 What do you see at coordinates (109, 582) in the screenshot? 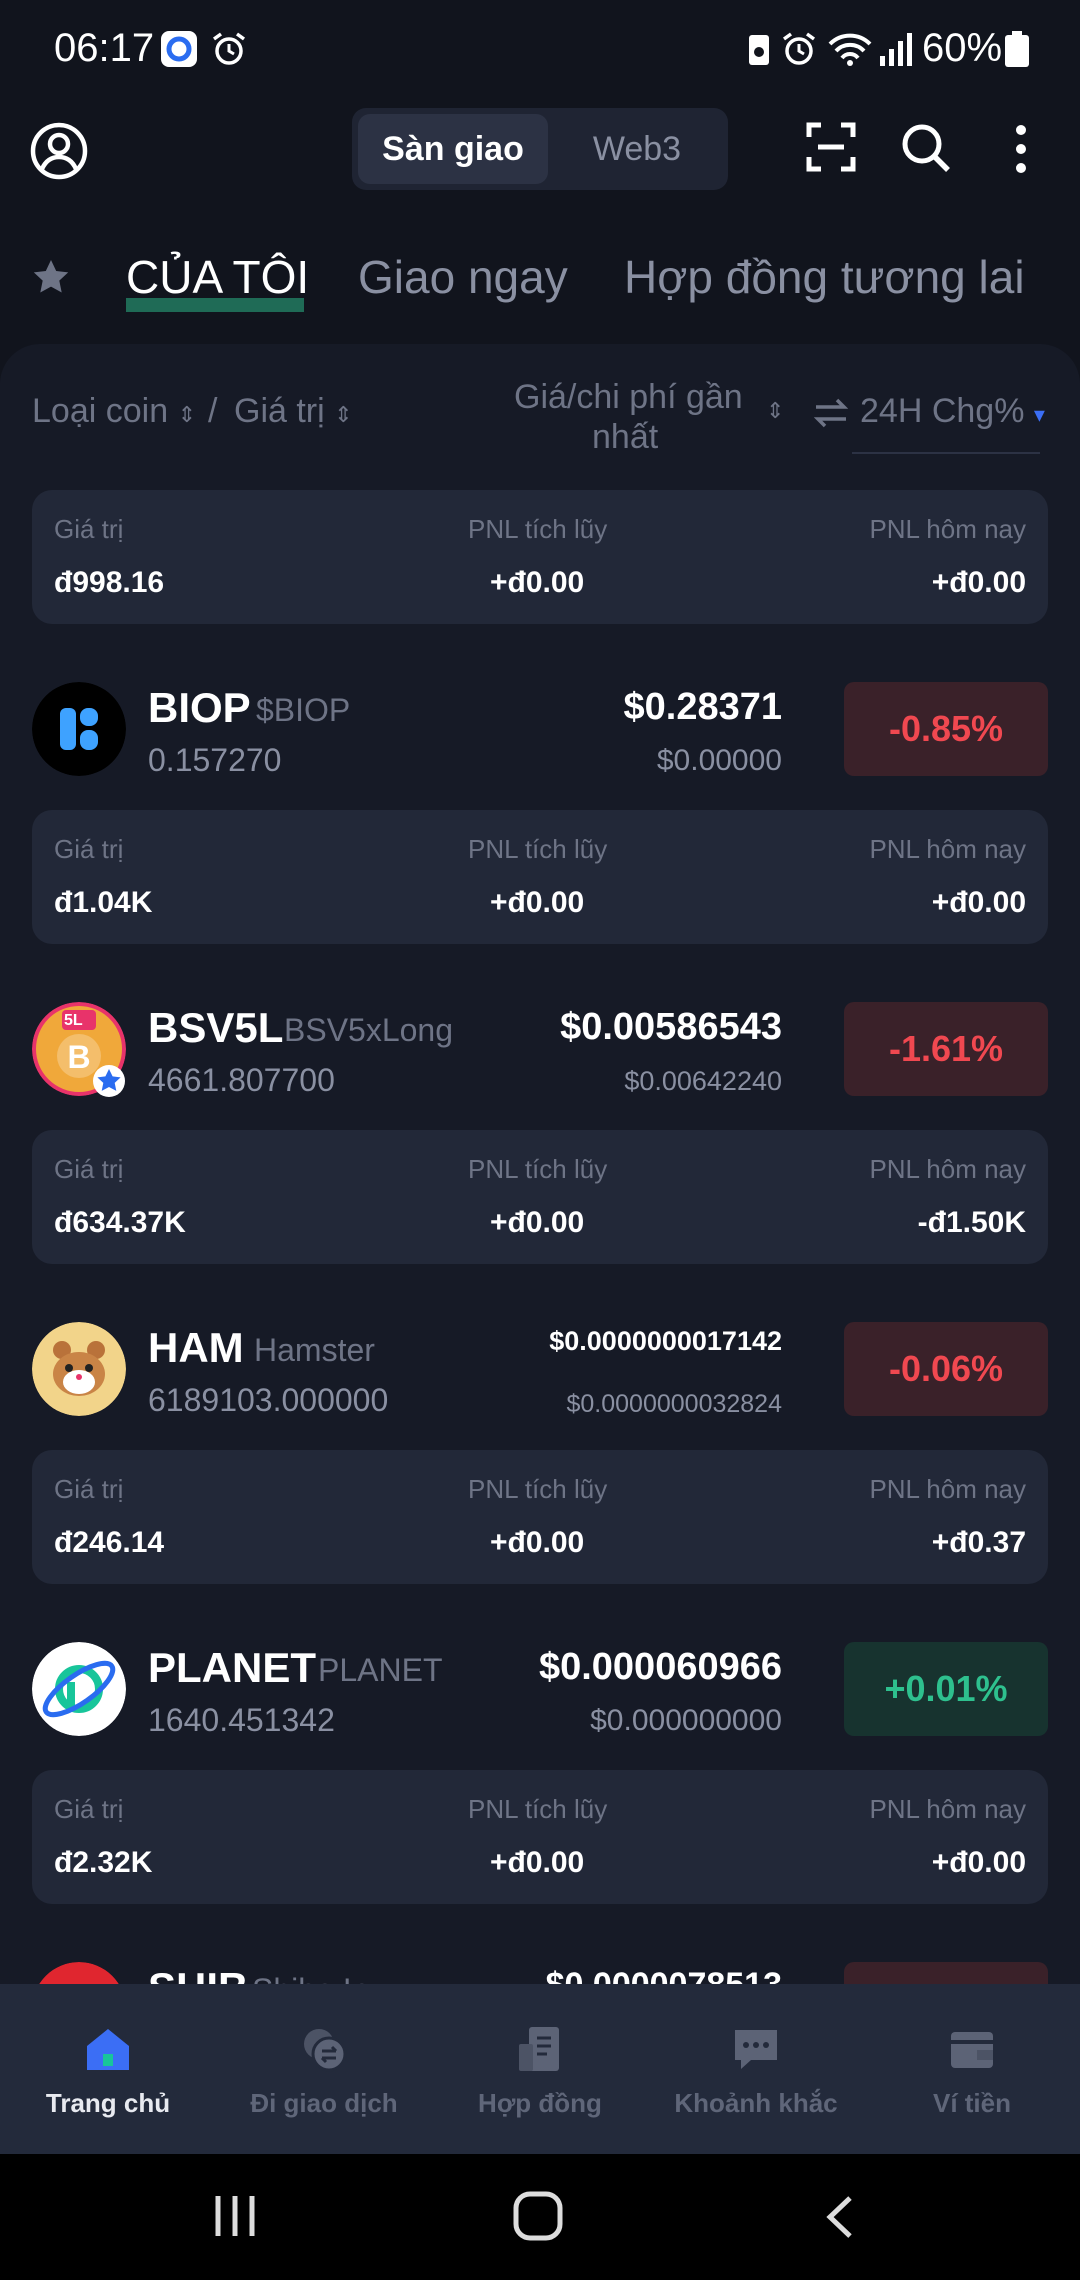
I see `holding-value: đ998.16` at bounding box center [109, 582].